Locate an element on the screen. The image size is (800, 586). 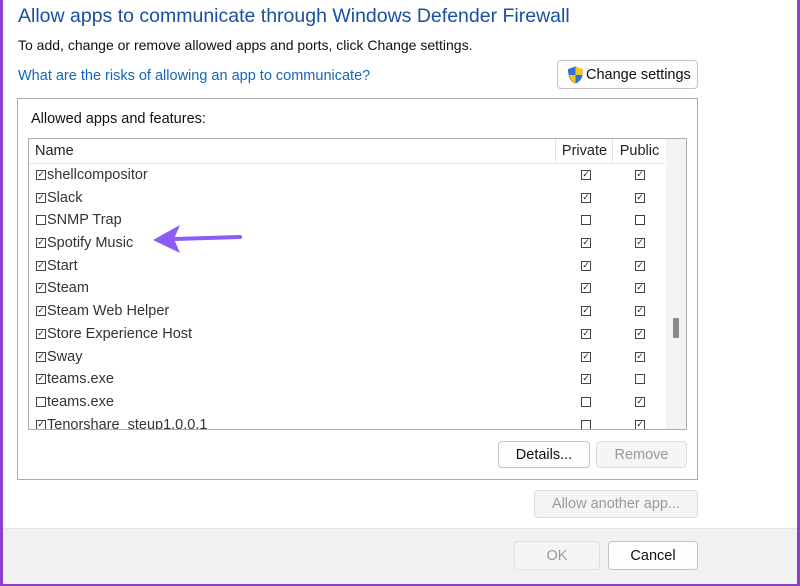
app-name: SNMP Trap is located at coordinates (84, 220).